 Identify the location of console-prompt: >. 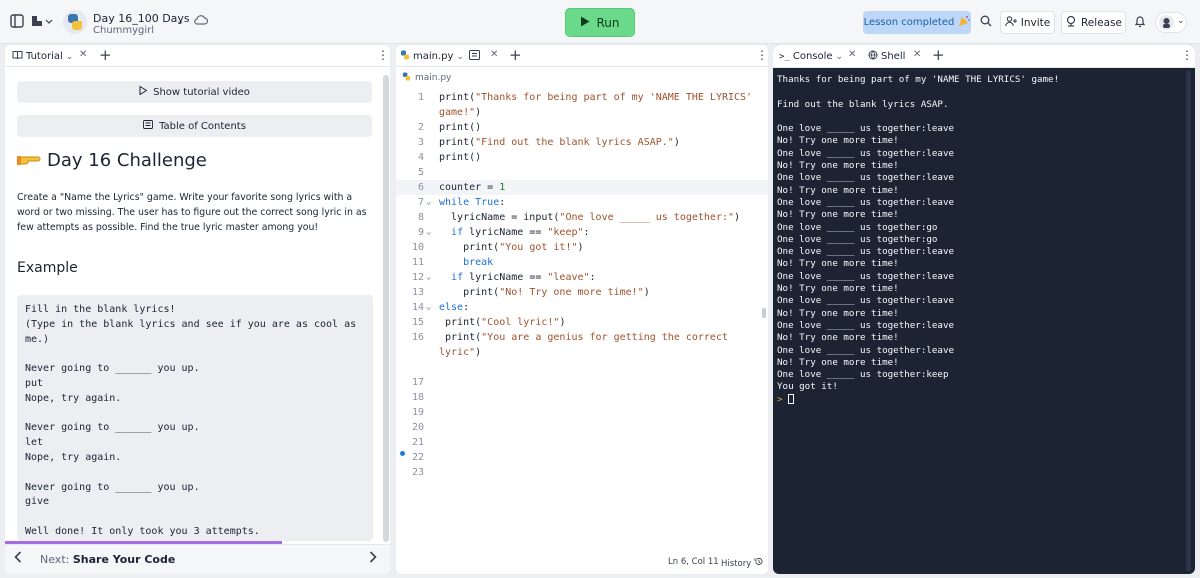
(981, 400).